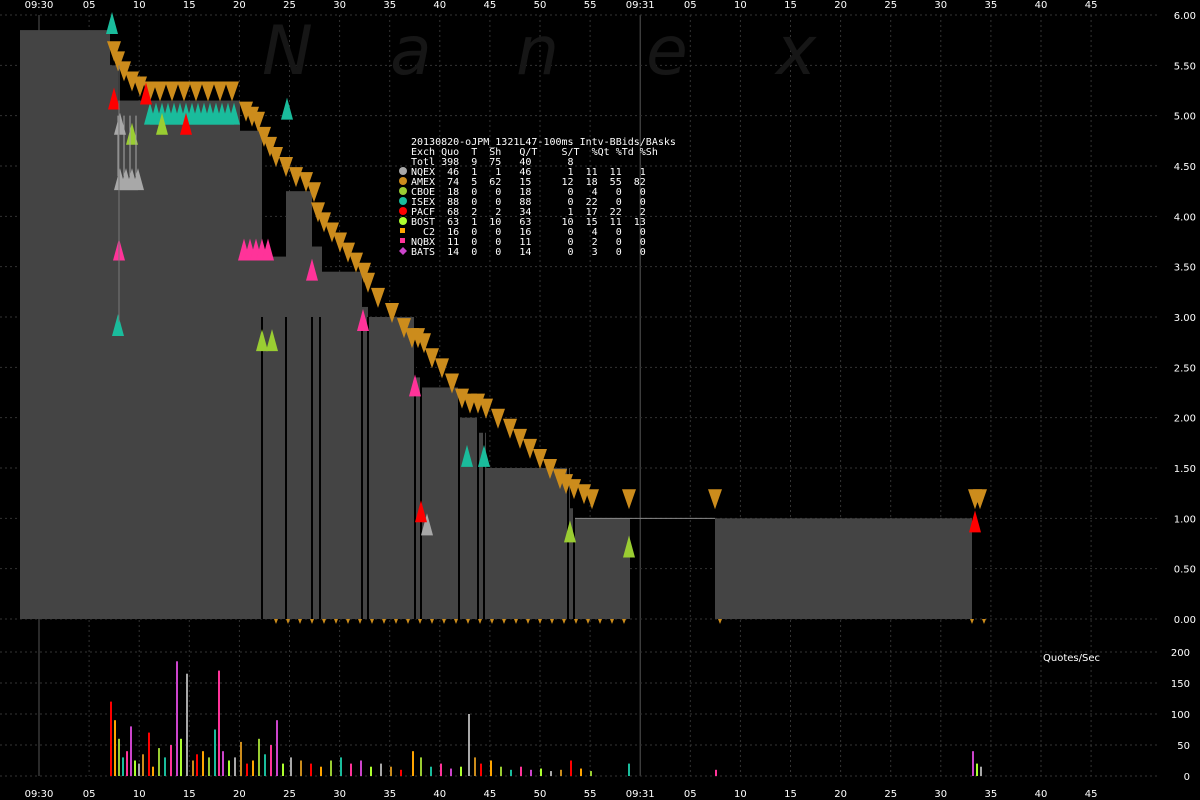 This screenshot has width=1200, height=800. What do you see at coordinates (540, 794) in the screenshot?
I see `x-tick-label-bottom: 50` at bounding box center [540, 794].